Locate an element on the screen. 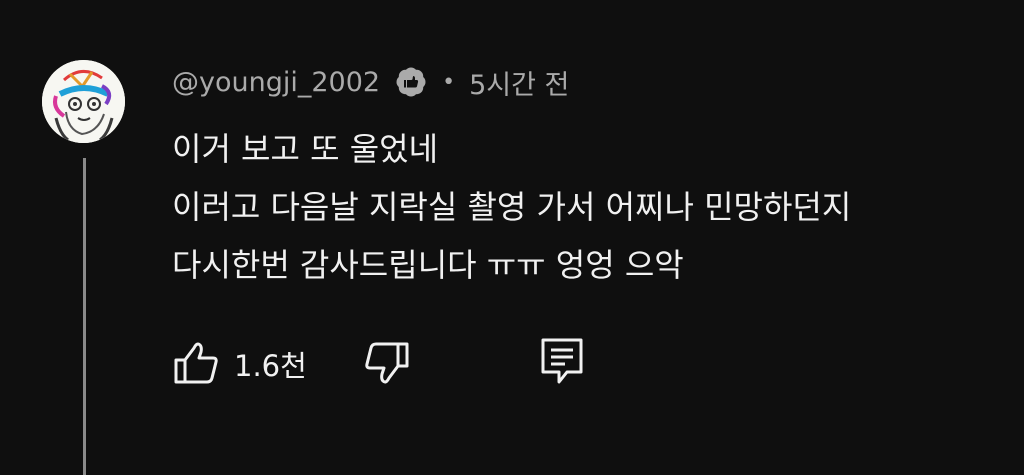 The height and width of the screenshot is (475, 1024). timestamp: 5시간 전 is located at coordinates (519, 82).